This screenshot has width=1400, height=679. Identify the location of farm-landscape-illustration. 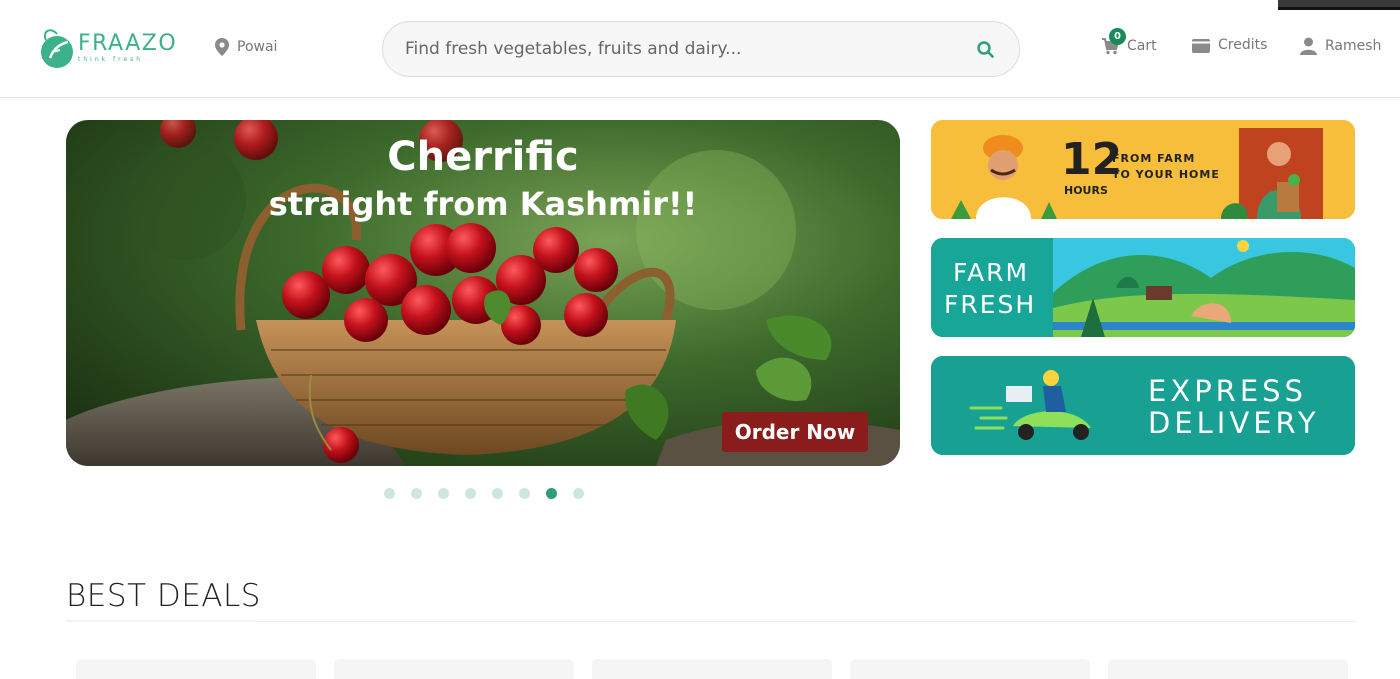
(1143, 287).